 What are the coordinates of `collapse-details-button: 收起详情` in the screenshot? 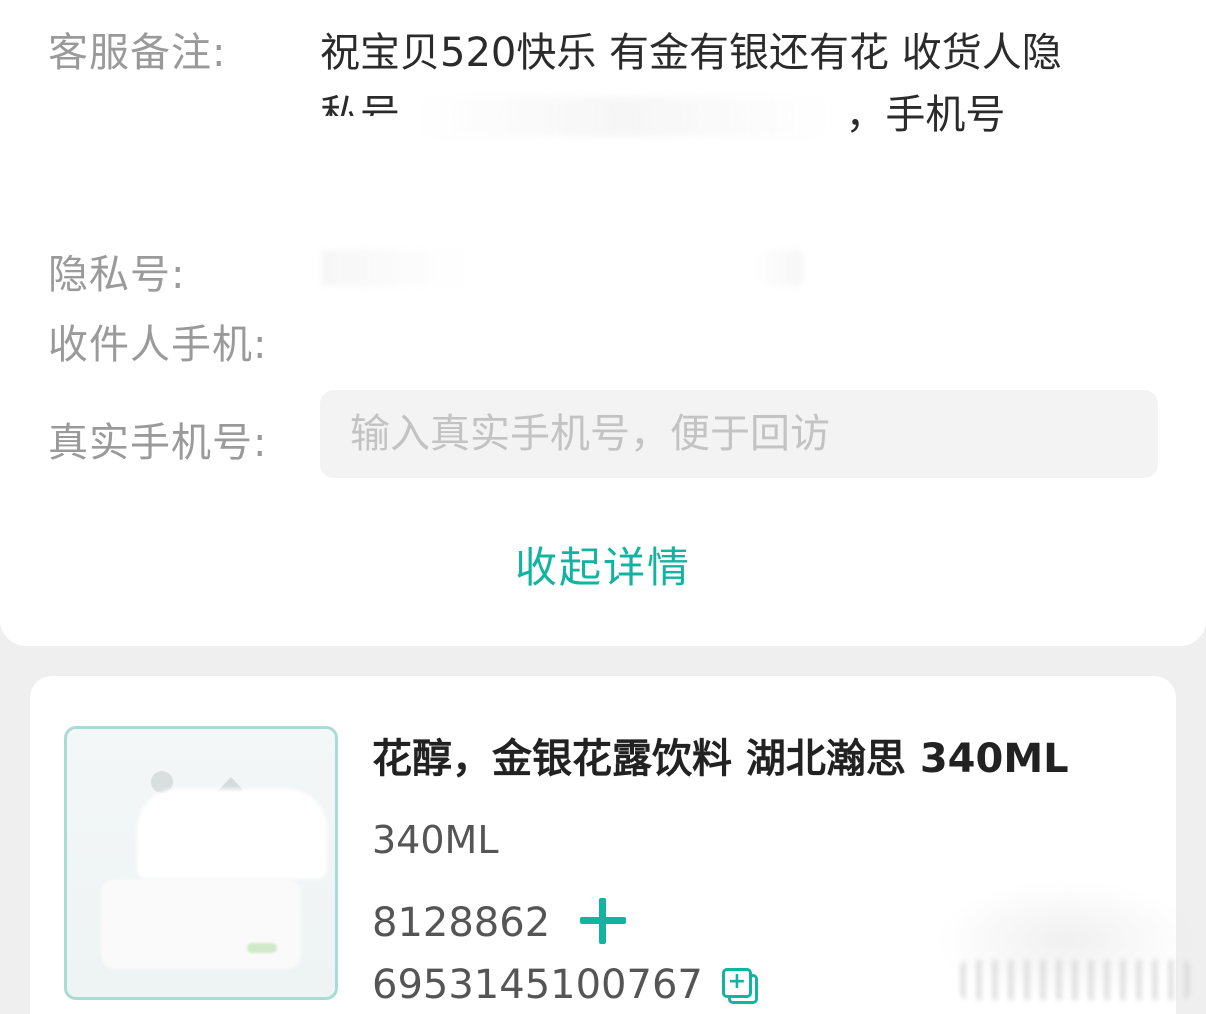 It's located at (603, 564).